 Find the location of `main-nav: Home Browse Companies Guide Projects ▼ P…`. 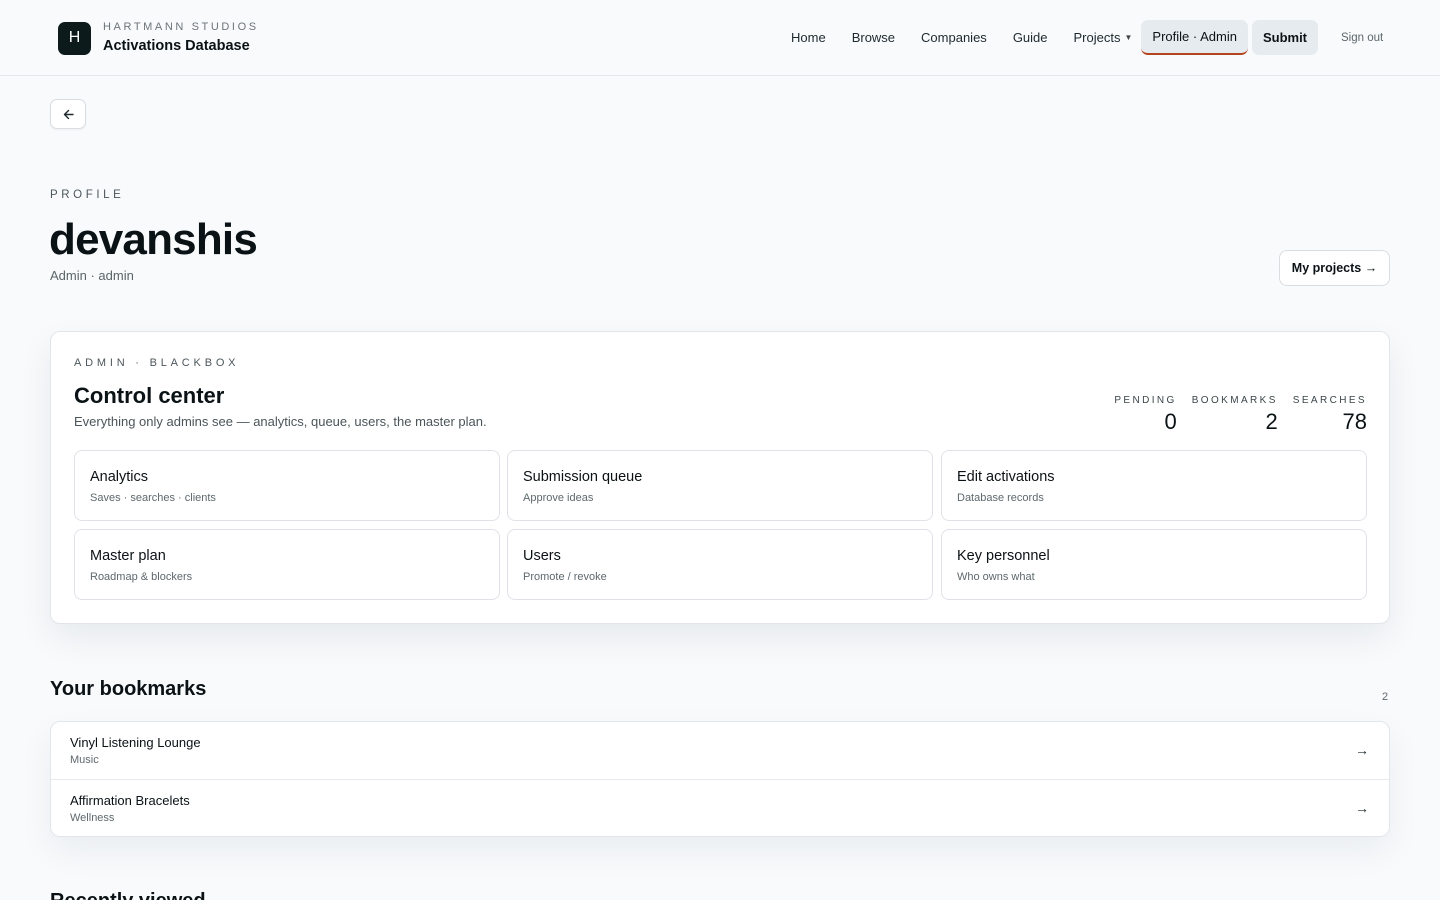

main-nav: Home Browse Companies Guide Projects ▼ P… is located at coordinates (1089, 37).